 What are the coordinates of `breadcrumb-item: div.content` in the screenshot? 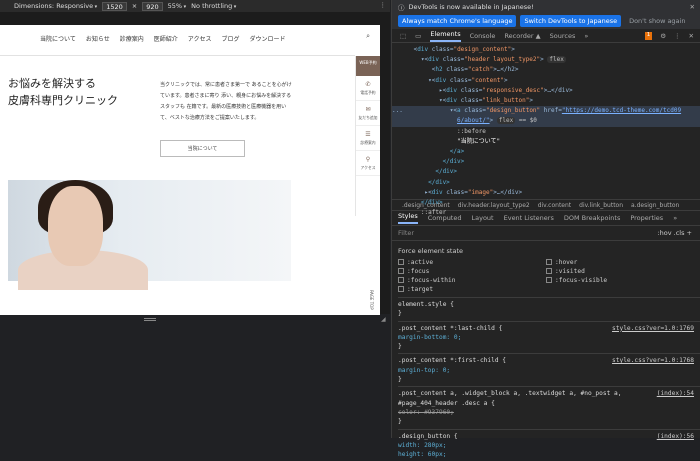 It's located at (554, 205).